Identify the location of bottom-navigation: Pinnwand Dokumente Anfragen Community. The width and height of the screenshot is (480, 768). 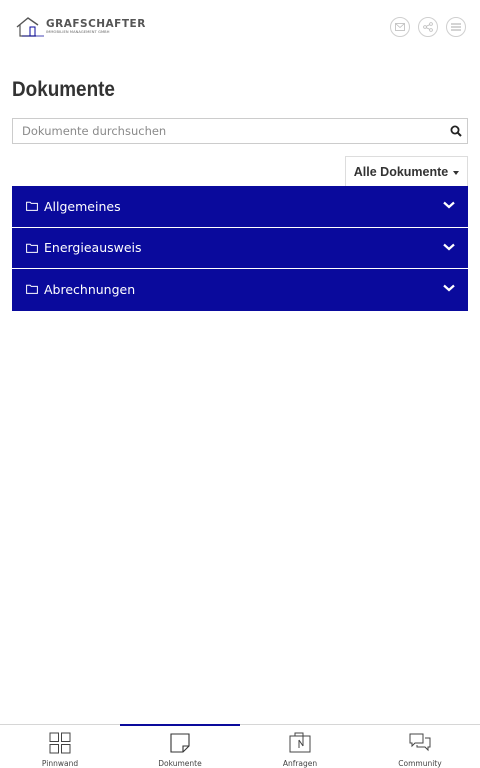
(240, 746).